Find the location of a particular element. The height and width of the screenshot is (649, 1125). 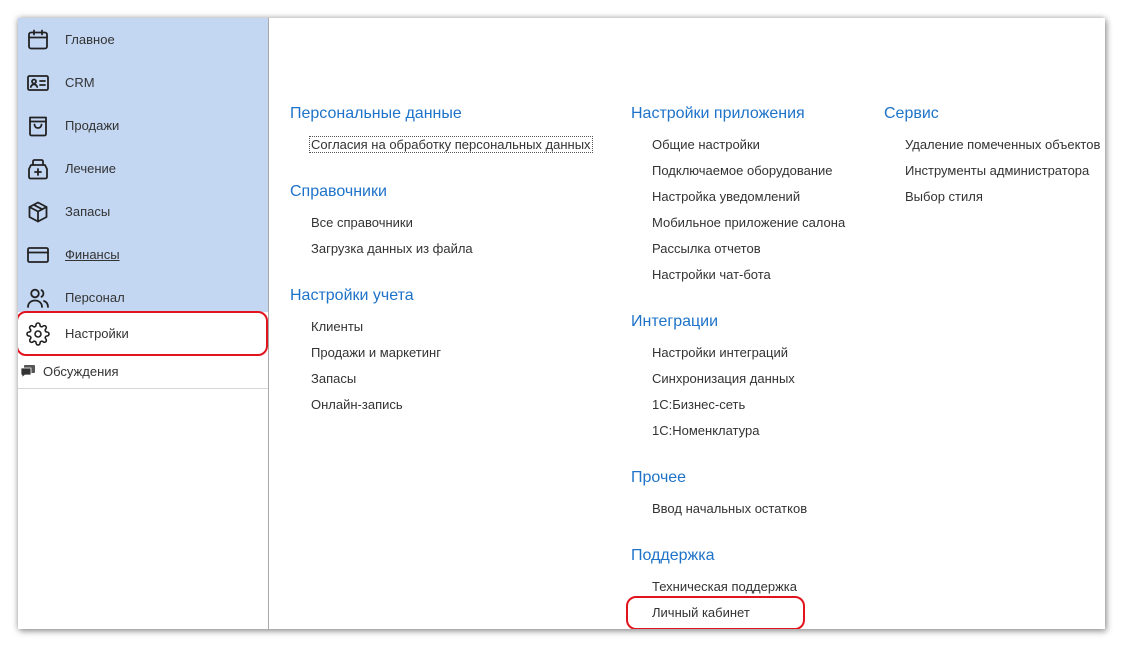

group-title-app-settings: Настройки приложения is located at coordinates (718, 113).